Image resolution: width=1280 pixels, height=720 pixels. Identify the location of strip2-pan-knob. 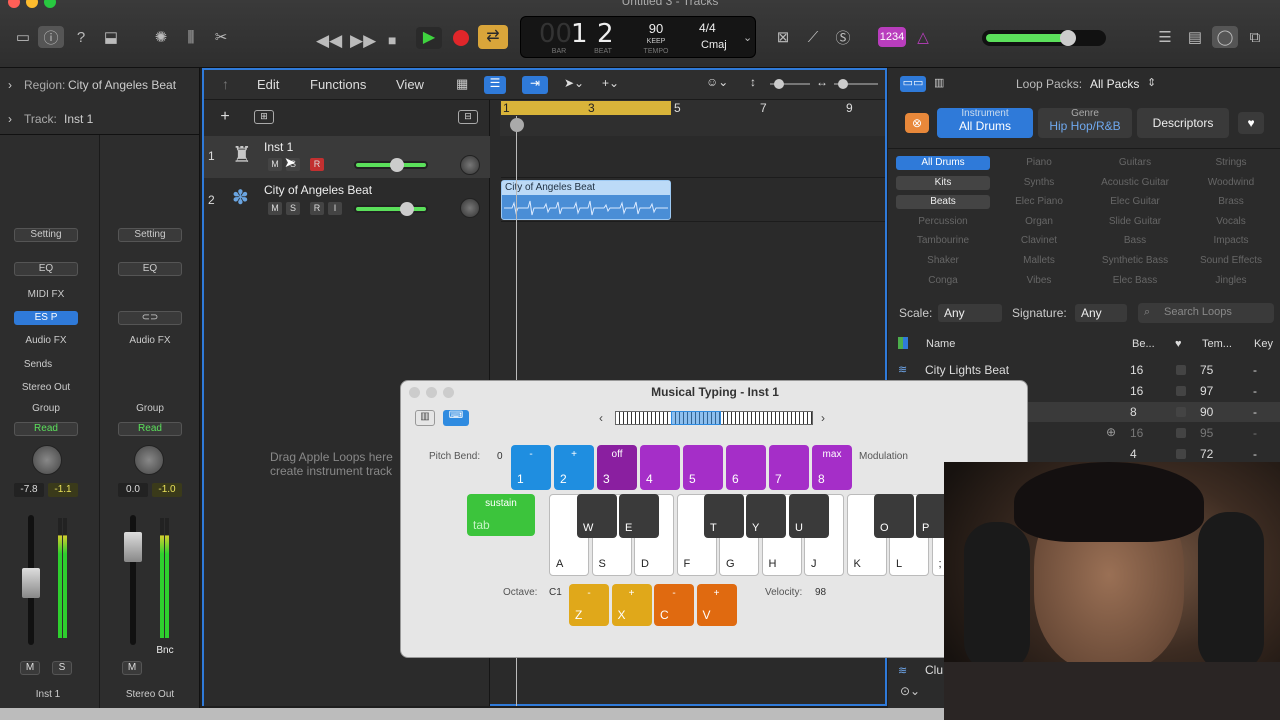
(149, 460).